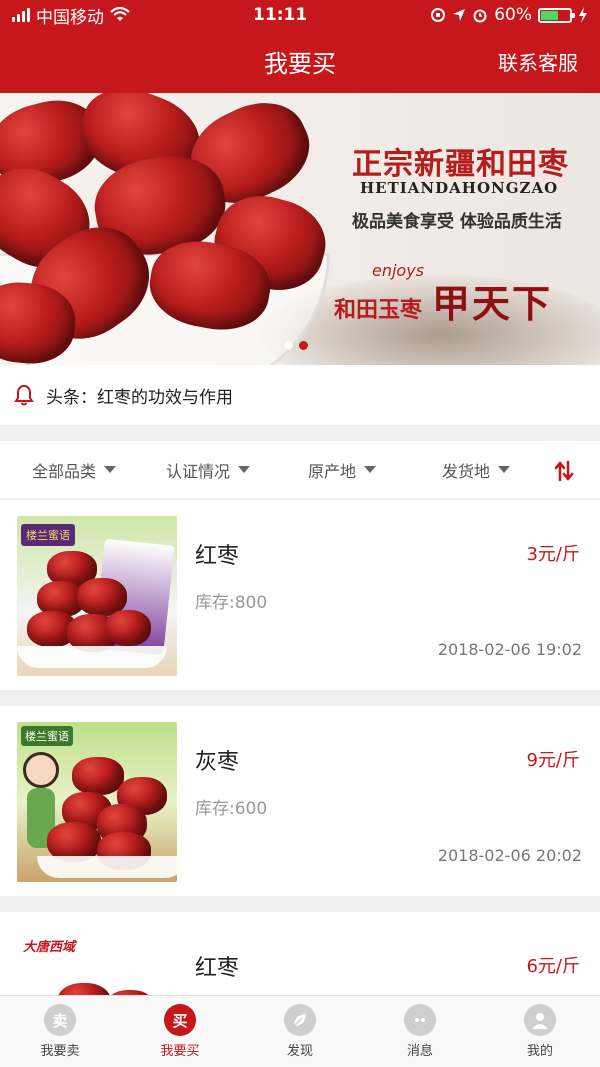 This screenshot has width=600, height=1067. What do you see at coordinates (332, 471) in the screenshot?
I see `filter-origin-label: 原产地` at bounding box center [332, 471].